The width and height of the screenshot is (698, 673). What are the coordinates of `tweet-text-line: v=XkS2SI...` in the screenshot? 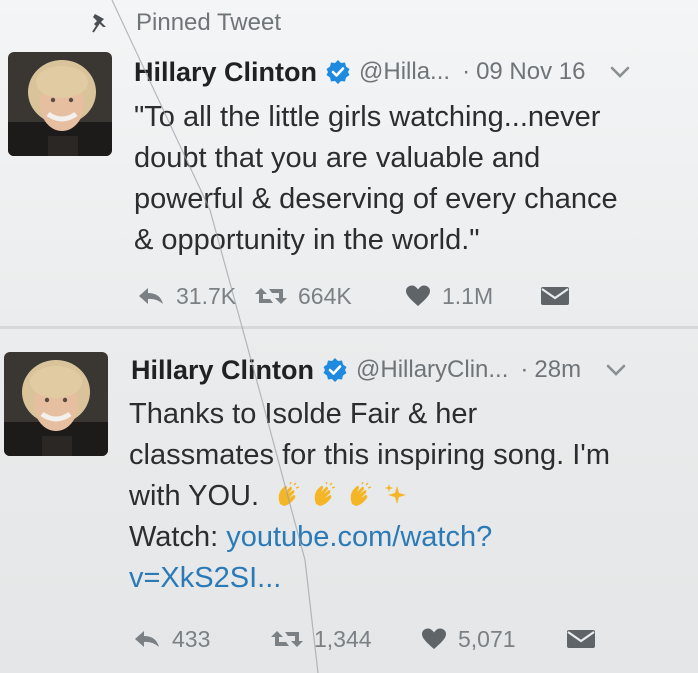 It's located at (401, 578).